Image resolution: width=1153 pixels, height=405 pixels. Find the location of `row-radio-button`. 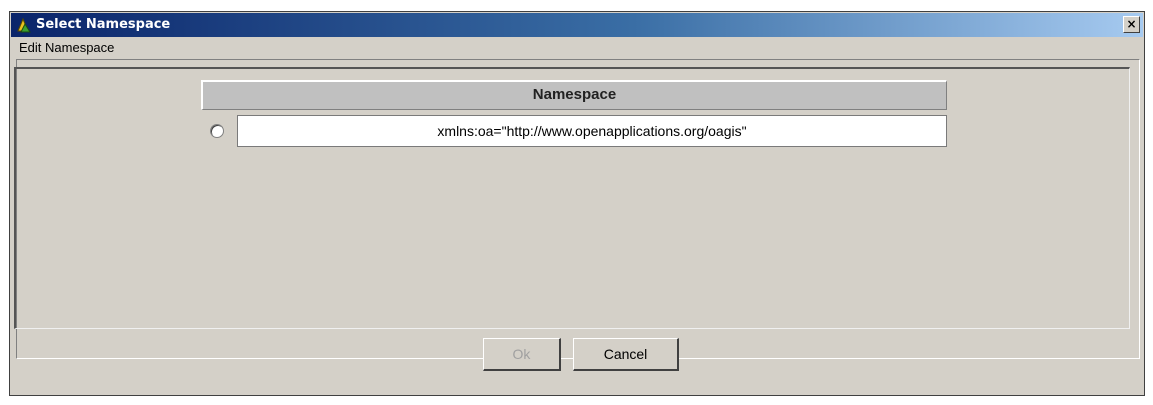

row-radio-button is located at coordinates (217, 131).